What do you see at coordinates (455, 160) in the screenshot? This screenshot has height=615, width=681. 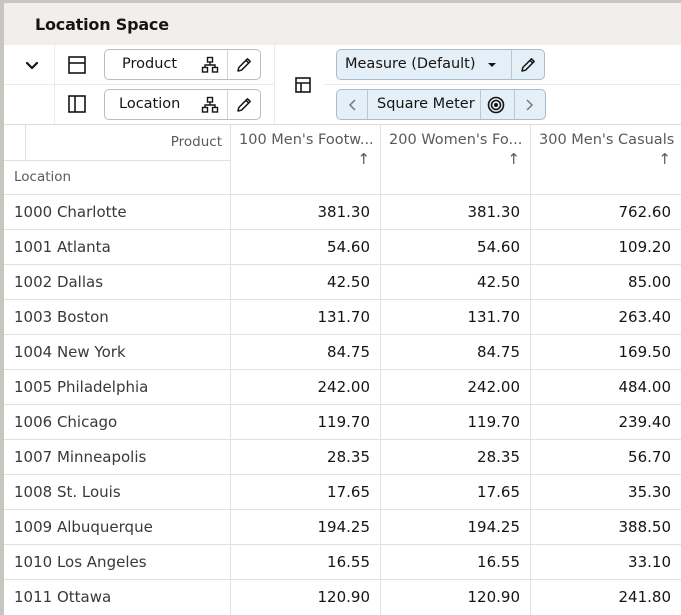 I see `column-header: 200 Women's Fo... ↑` at bounding box center [455, 160].